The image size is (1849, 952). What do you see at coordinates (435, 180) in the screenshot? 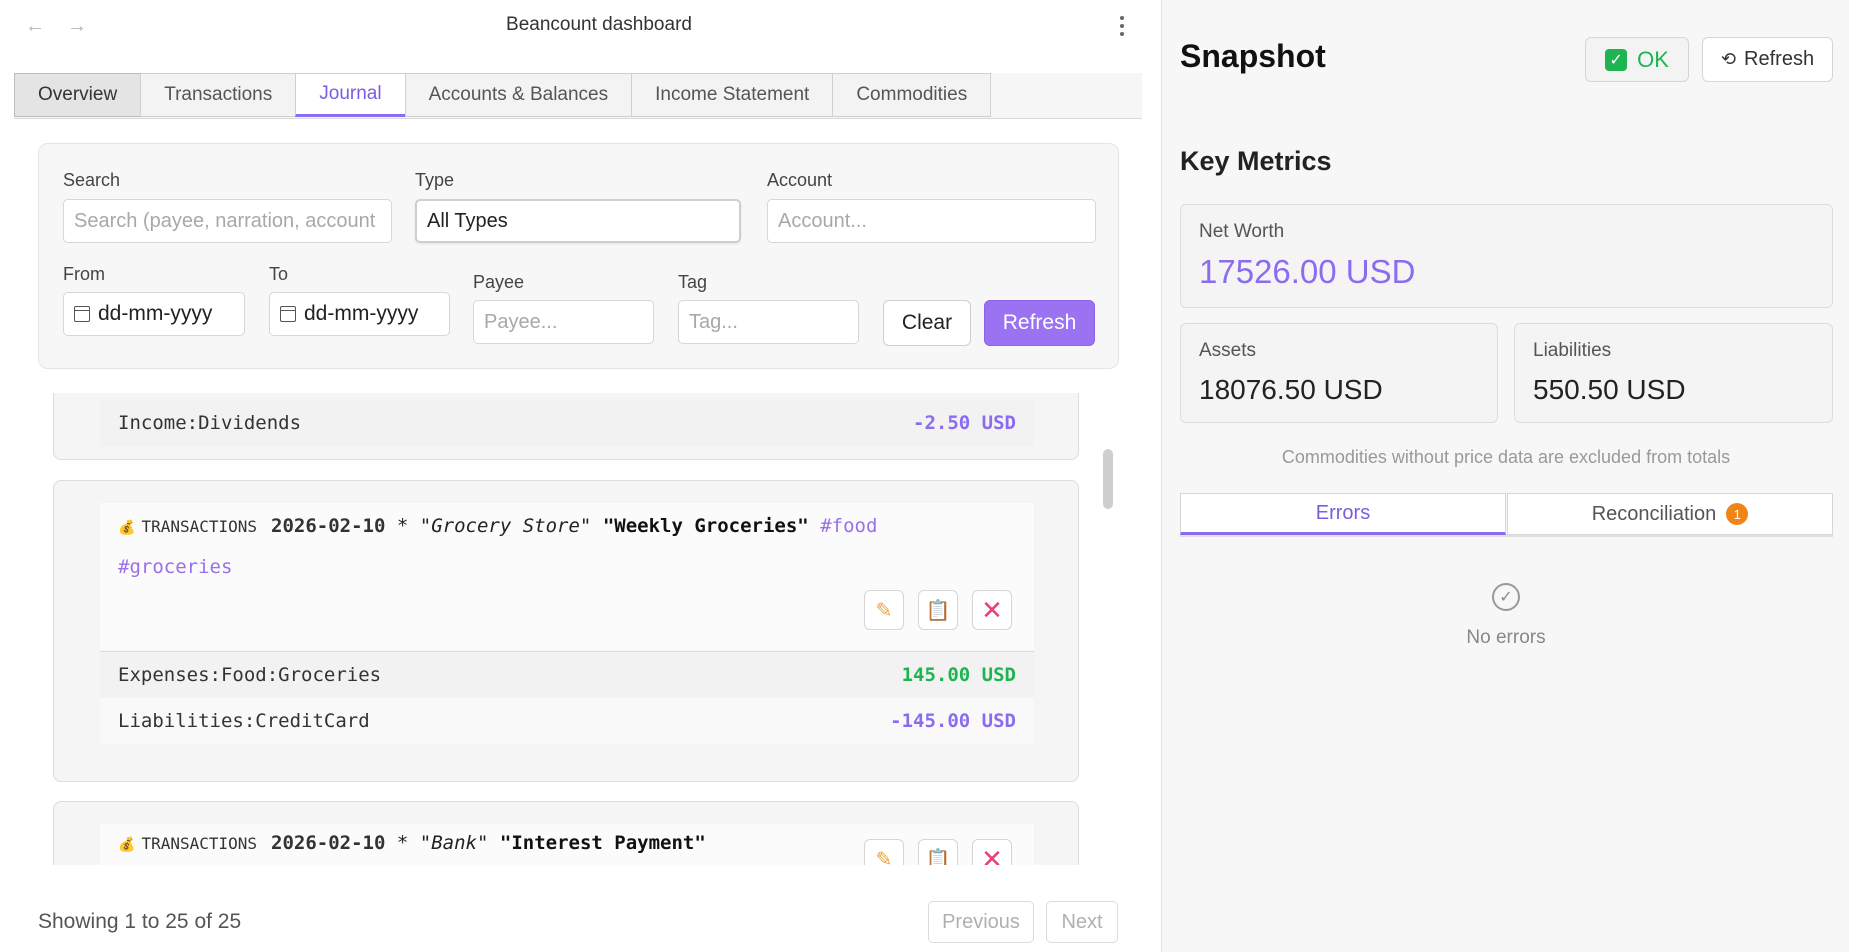
I see `type-label: Type` at bounding box center [435, 180].